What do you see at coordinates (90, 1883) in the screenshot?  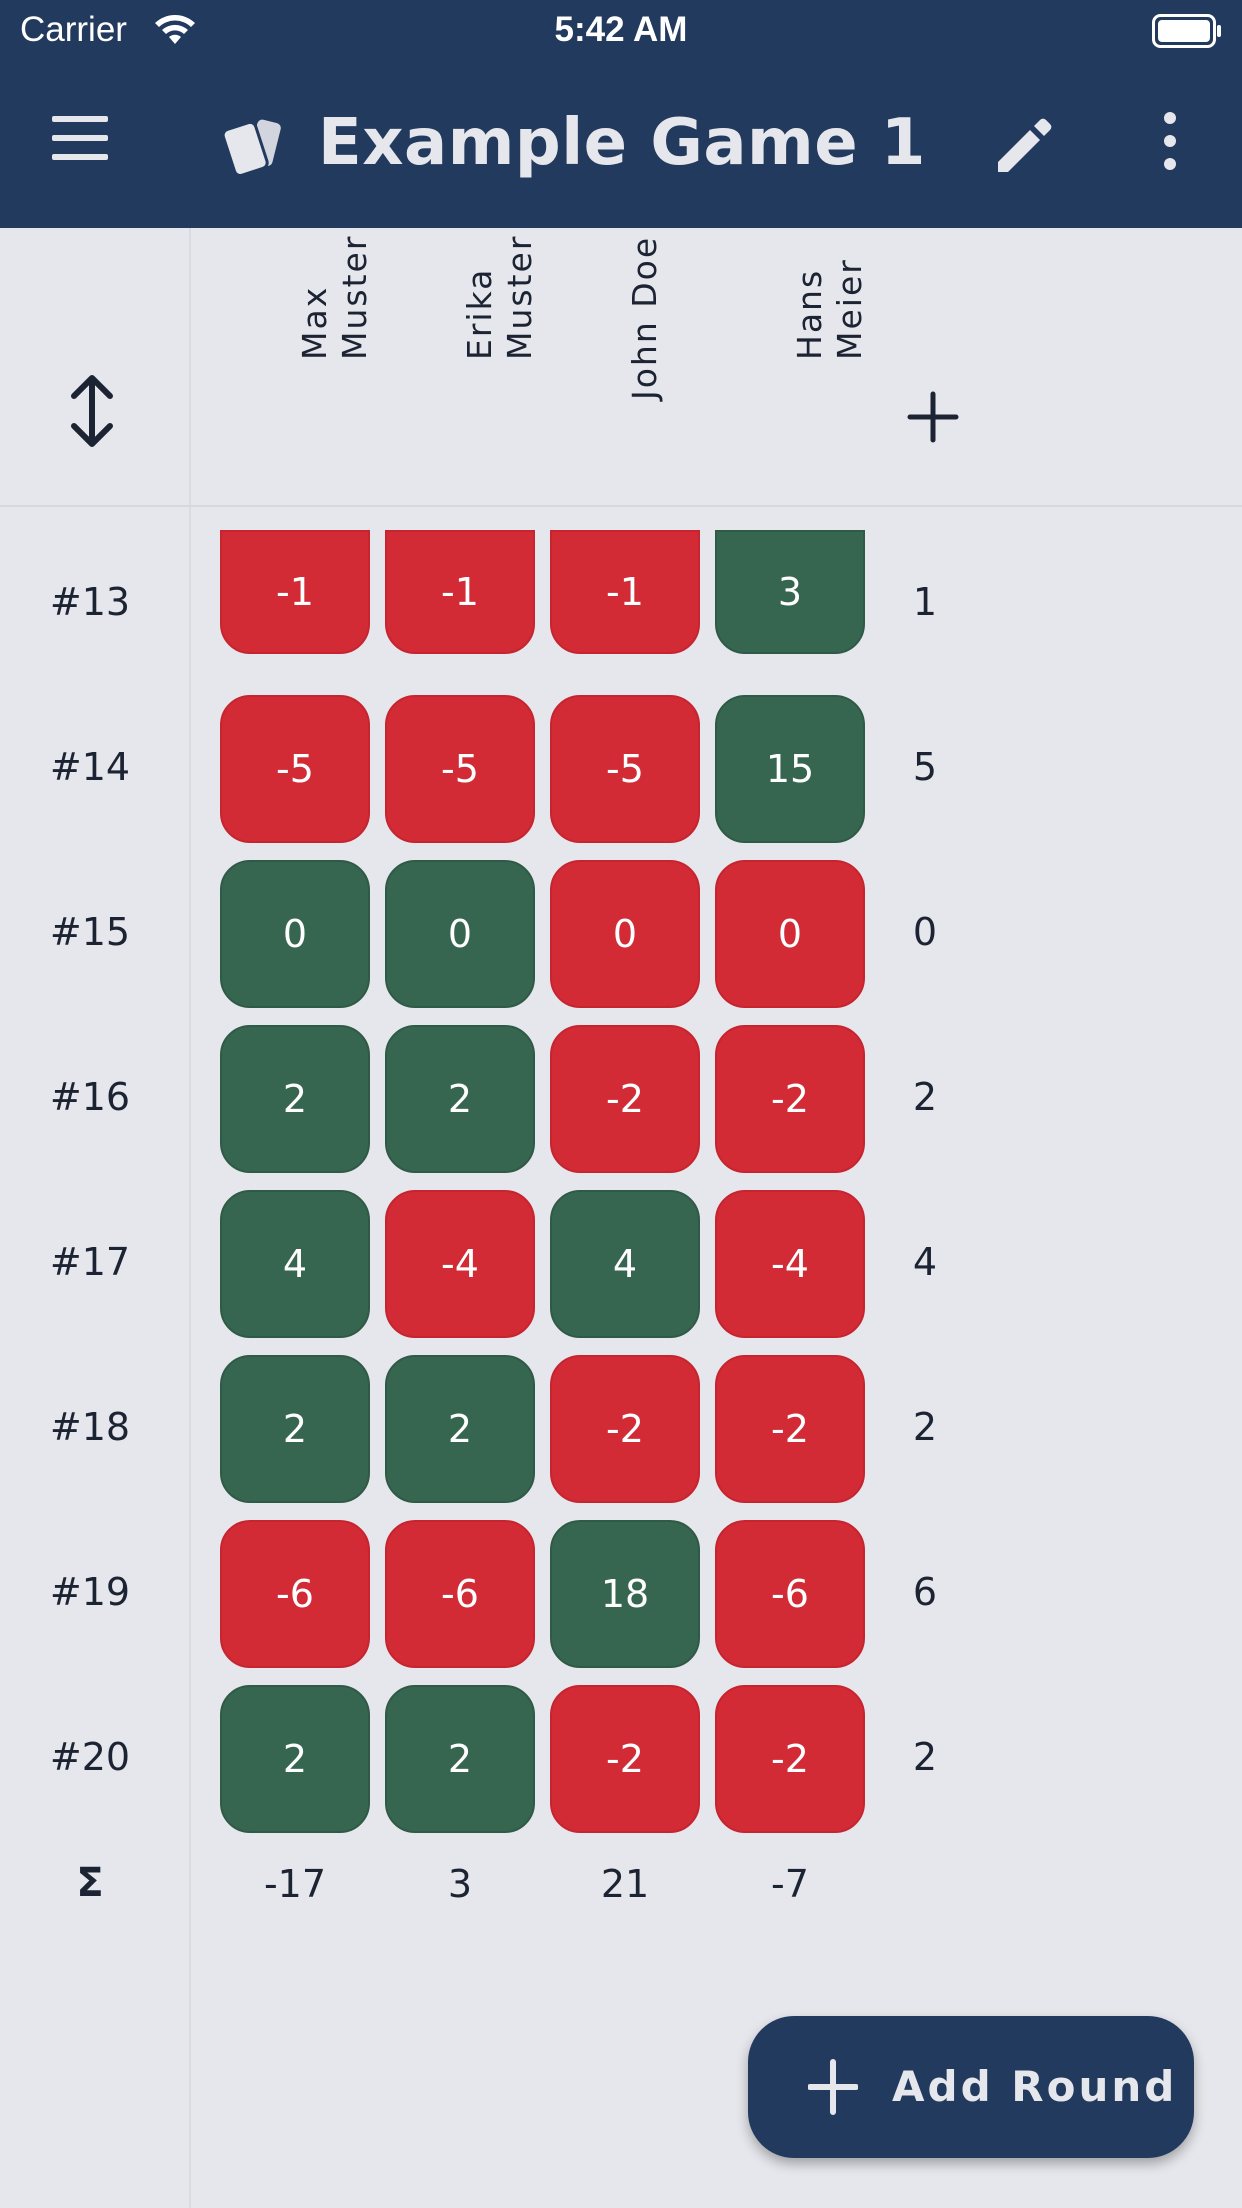 I see `sum-label: Σ` at bounding box center [90, 1883].